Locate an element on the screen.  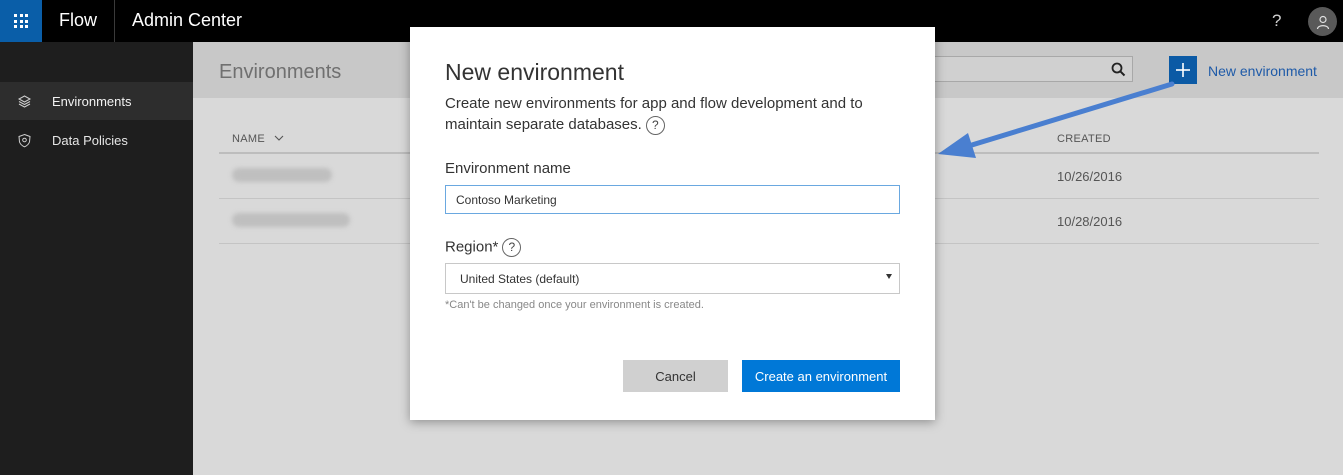
region-label-text: Region* is located at coordinates (472, 247).